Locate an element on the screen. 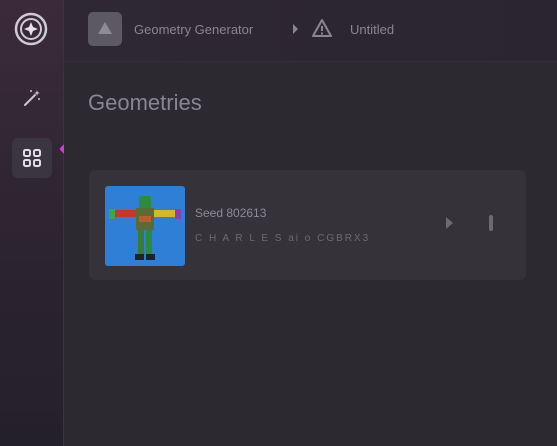 The width and height of the screenshot is (557, 446). item-meta: C H A R L E S ai o CGBRX3 is located at coordinates (283, 238).